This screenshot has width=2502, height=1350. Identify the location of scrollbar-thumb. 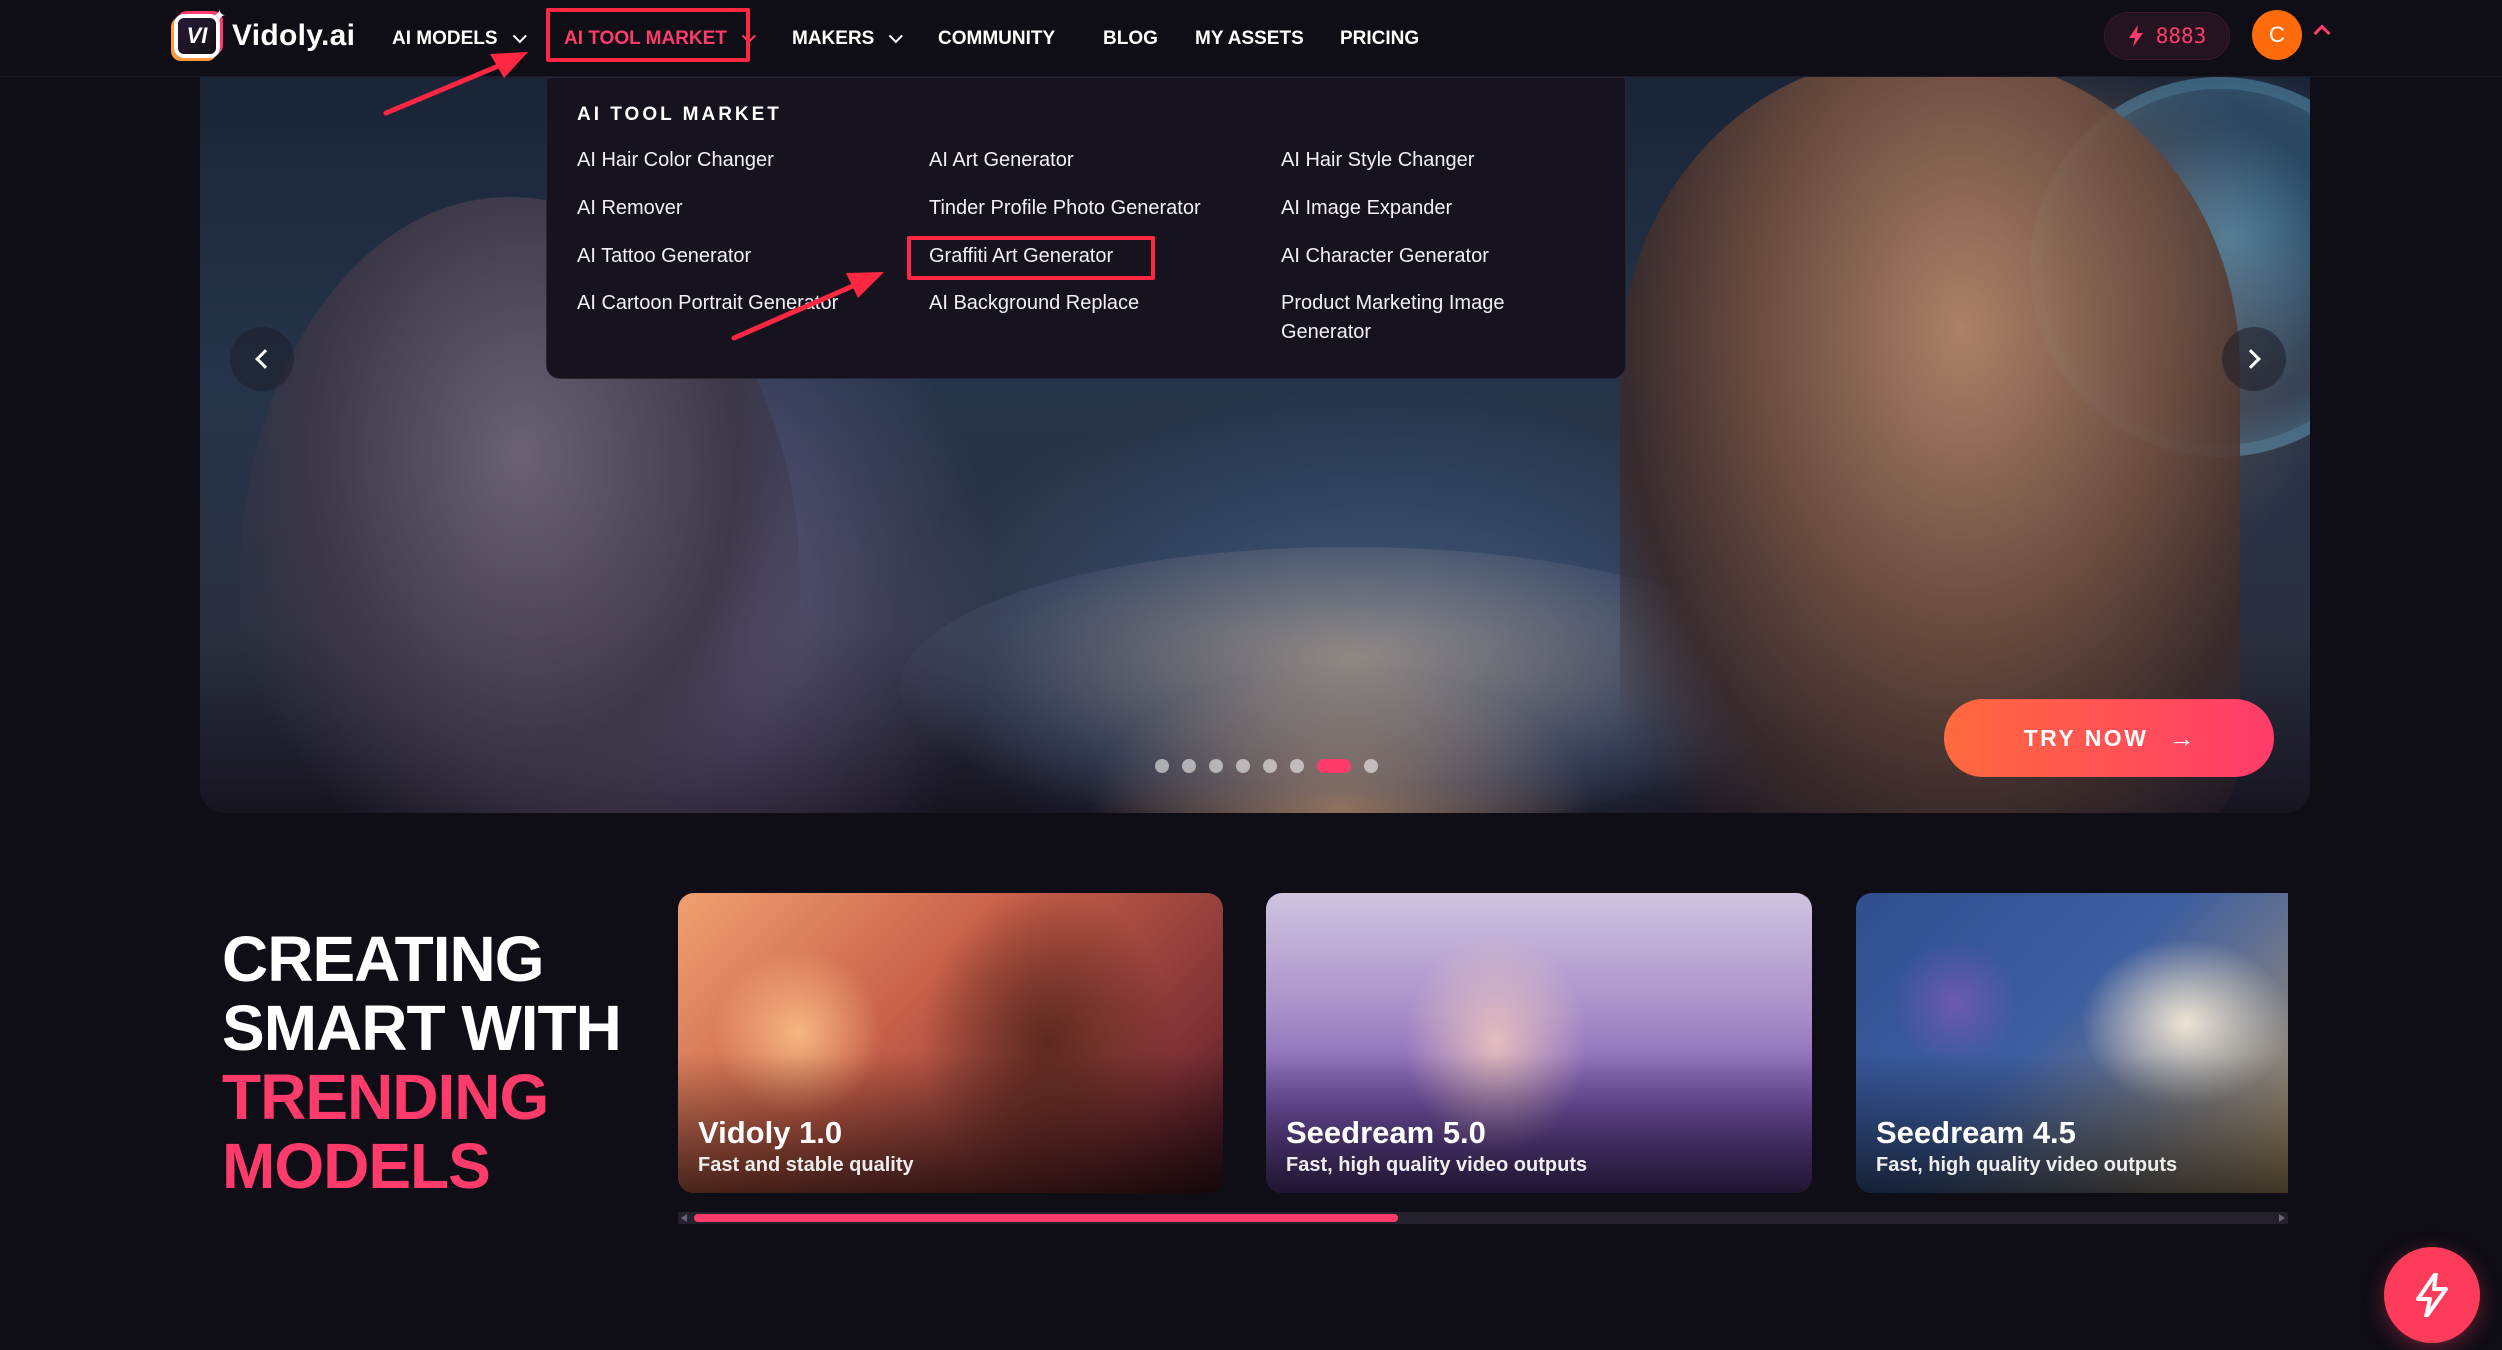
(1046, 1218).